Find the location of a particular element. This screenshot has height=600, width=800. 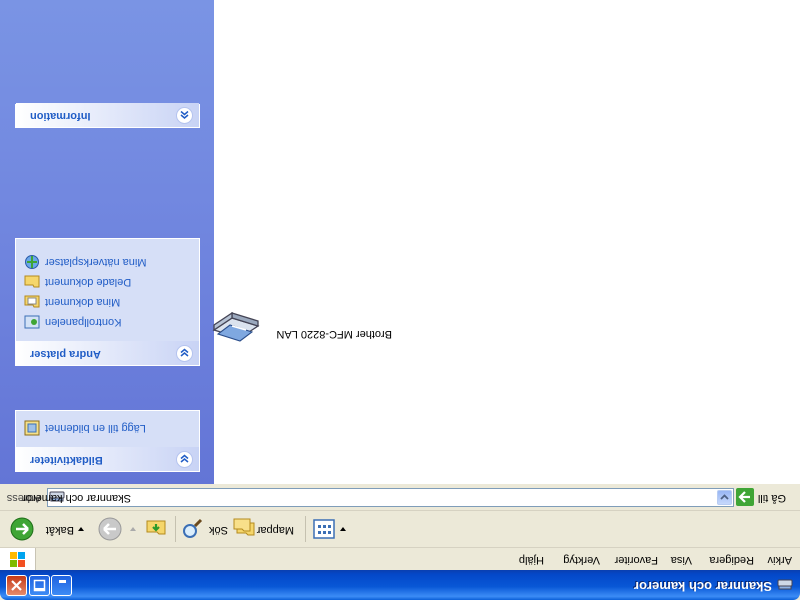

scanner-window-icon is located at coordinates (785, 584).